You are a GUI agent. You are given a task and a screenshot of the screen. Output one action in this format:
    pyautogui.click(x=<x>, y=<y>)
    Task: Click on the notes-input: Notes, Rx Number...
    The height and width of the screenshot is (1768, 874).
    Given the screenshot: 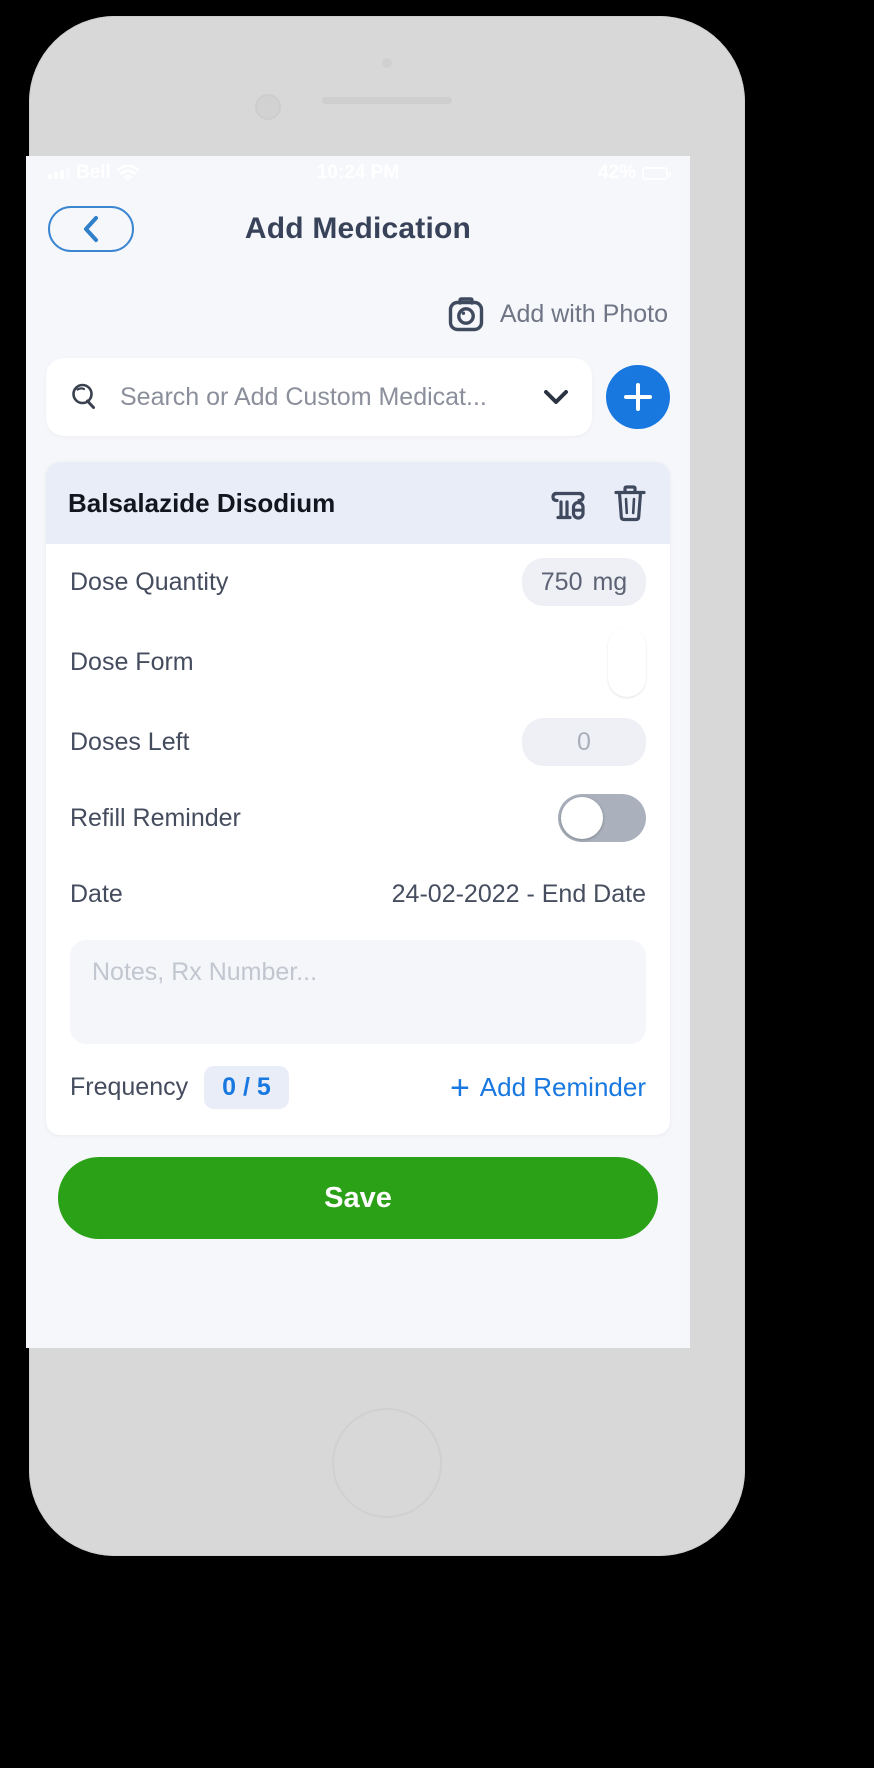 What is the action you would take?
    pyautogui.click(x=358, y=992)
    